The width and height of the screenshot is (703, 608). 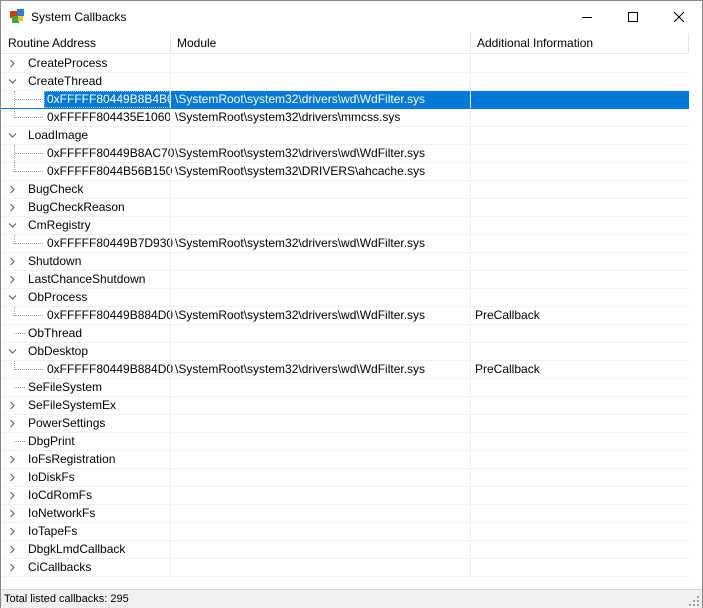 I want to click on callback-type-label: CreateProcess, so click(x=68, y=63).